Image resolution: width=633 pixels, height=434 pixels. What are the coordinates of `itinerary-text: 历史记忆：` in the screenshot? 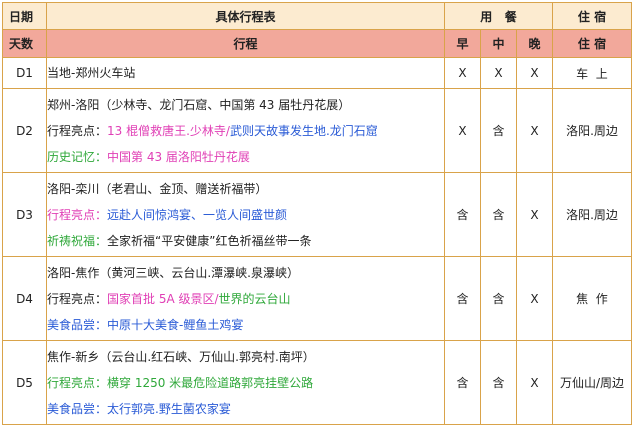 It's located at (77, 156).